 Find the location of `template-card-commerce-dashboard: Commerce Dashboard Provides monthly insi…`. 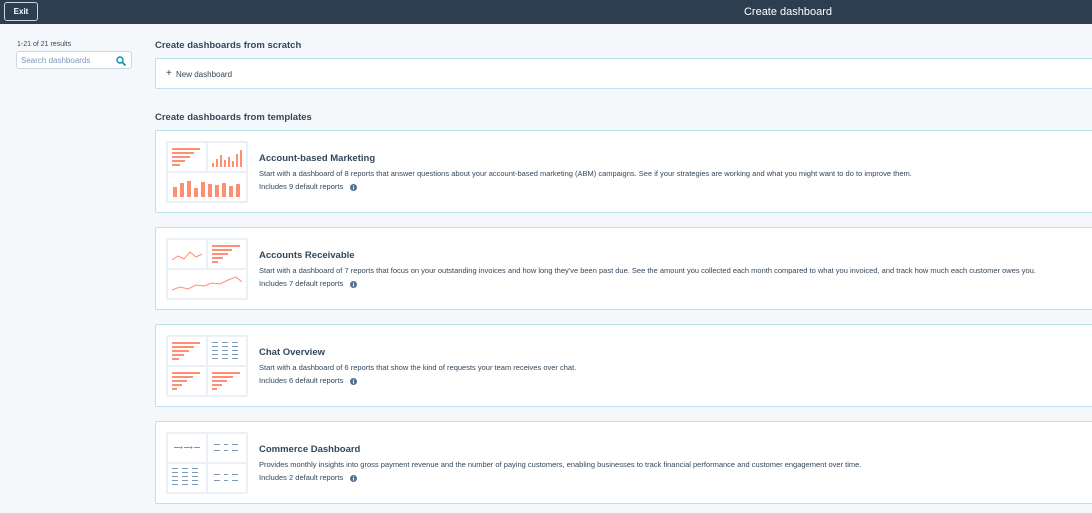

template-card-commerce-dashboard: Commerce Dashboard Provides monthly insi… is located at coordinates (623, 462).